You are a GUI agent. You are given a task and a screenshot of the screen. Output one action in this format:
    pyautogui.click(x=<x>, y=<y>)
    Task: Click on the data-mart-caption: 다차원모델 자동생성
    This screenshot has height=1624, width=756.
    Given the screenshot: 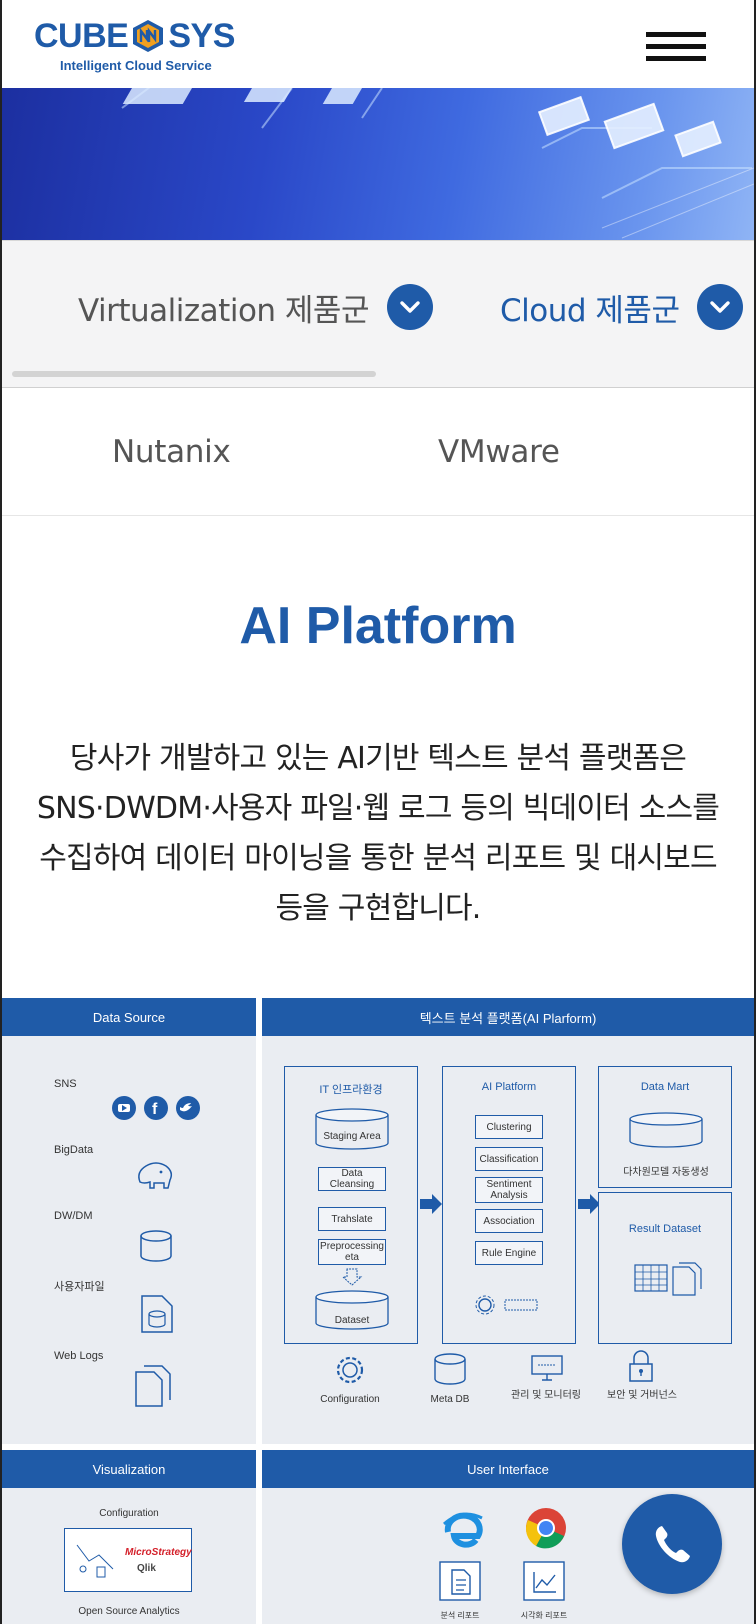 What is the action you would take?
    pyautogui.click(x=666, y=1172)
    